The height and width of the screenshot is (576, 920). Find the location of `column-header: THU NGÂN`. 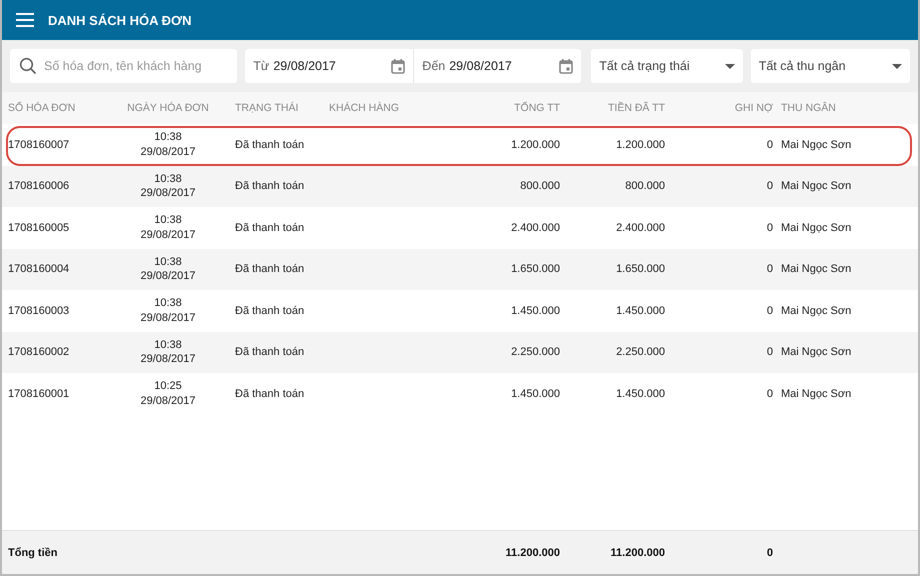

column-header: THU NGÂN is located at coordinates (808, 108).